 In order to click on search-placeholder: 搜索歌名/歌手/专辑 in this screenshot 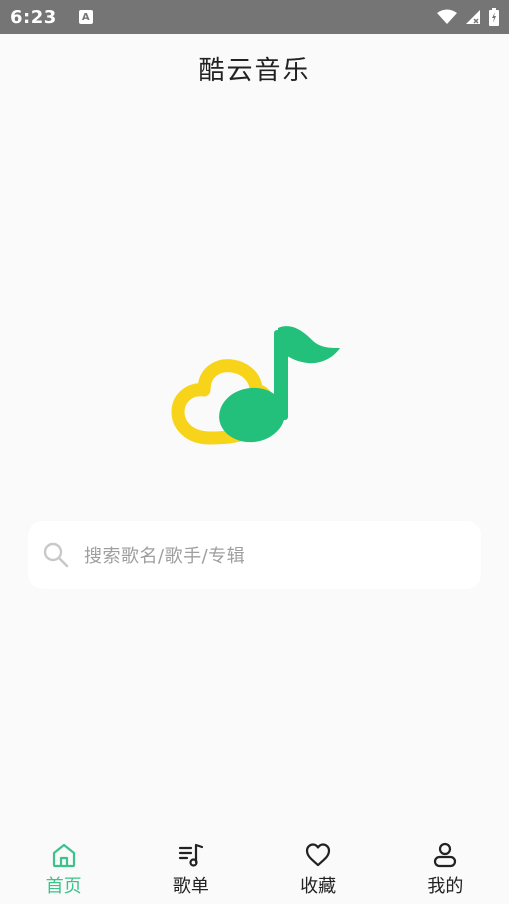, I will do `click(165, 556)`.